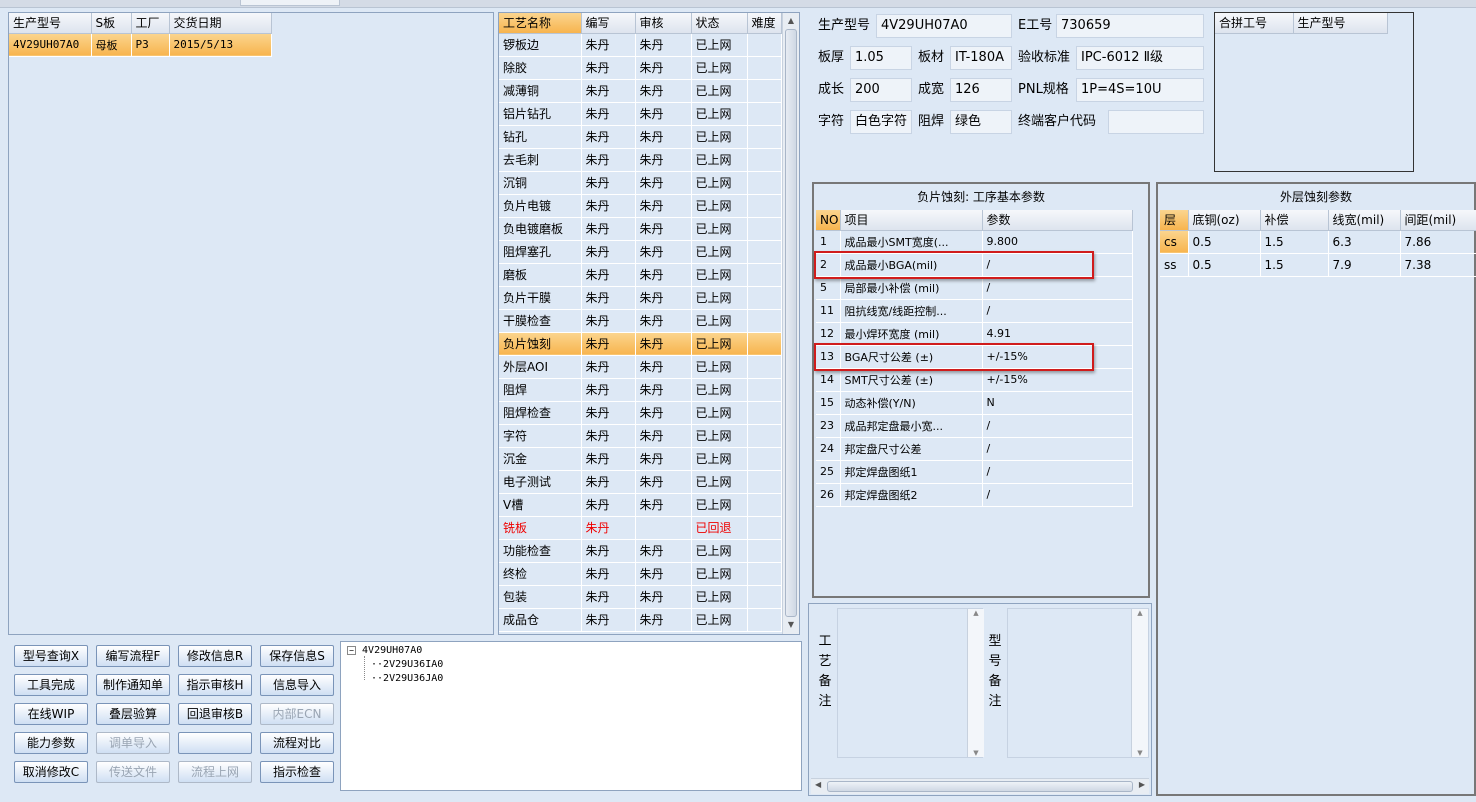  I want to click on process-row: 负电镀磨板 朱丹 朱丹 已上网, so click(640, 229).